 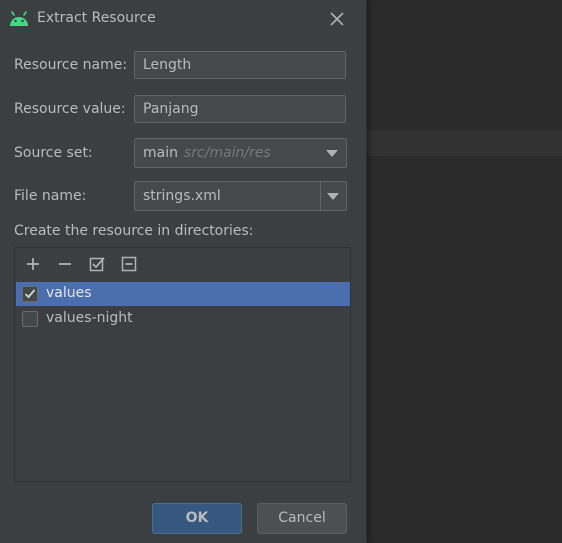 I want to click on source-set-dropdown: main src/main/res, so click(x=240, y=153).